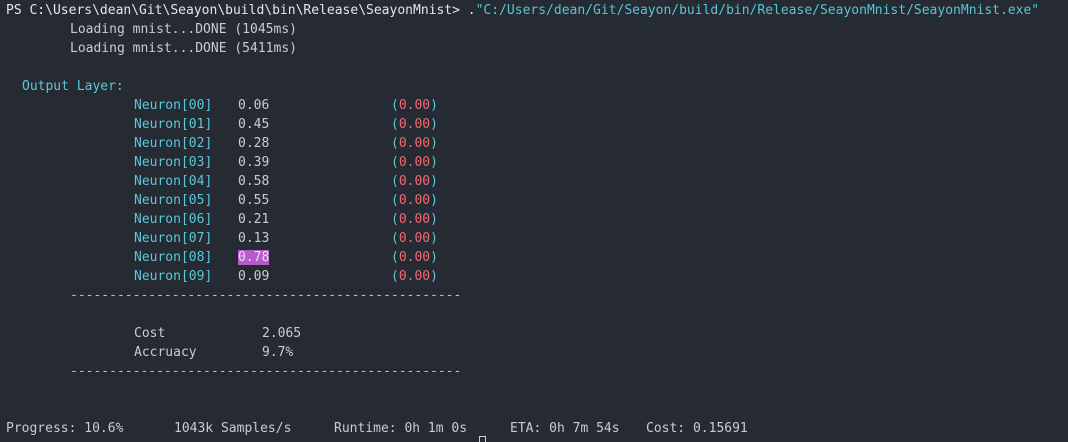  Describe the element at coordinates (173, 181) in the screenshot. I see `neuron-label: Neuron[04]` at that location.